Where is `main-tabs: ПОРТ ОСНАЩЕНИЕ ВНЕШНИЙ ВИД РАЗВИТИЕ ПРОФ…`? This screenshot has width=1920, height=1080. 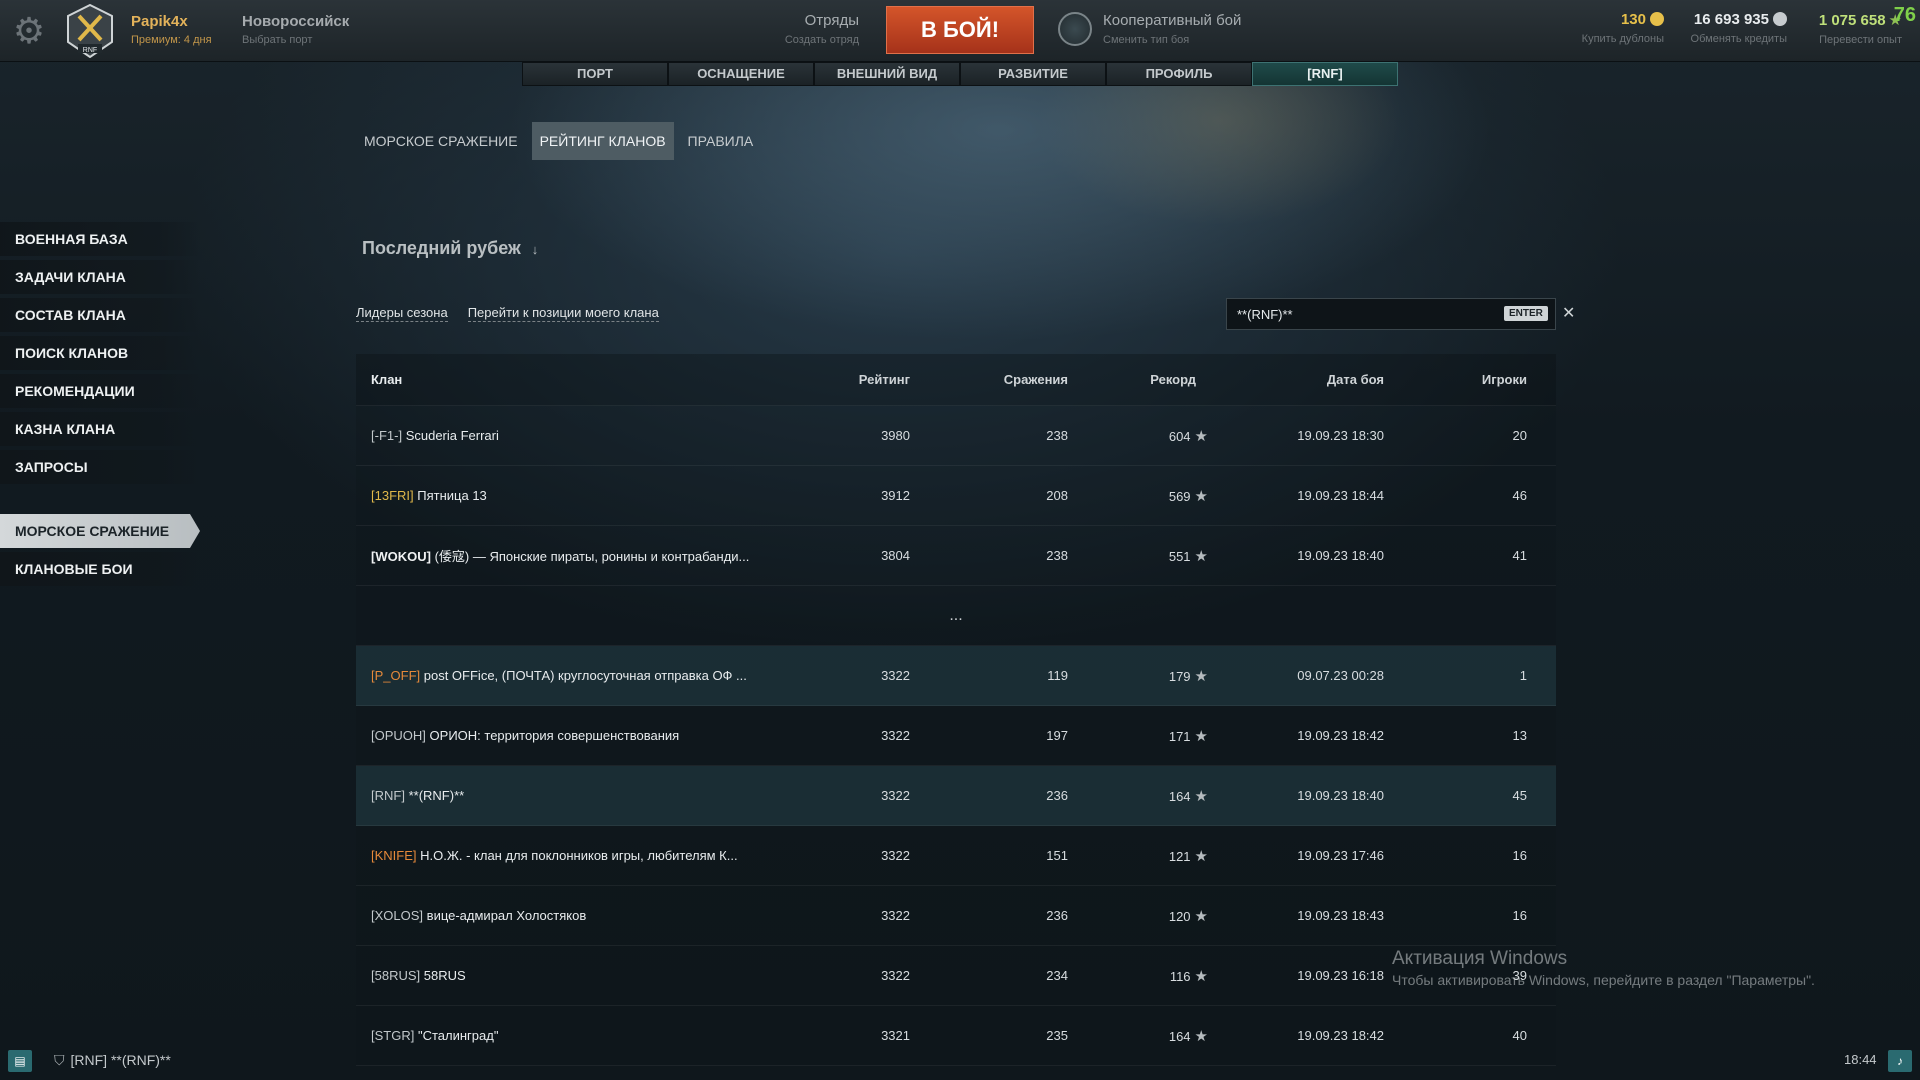 main-tabs: ПОРТ ОСНАЩЕНИЕ ВНЕШНИЙ ВИД РАЗВИТИЕ ПРОФ… is located at coordinates (960, 74).